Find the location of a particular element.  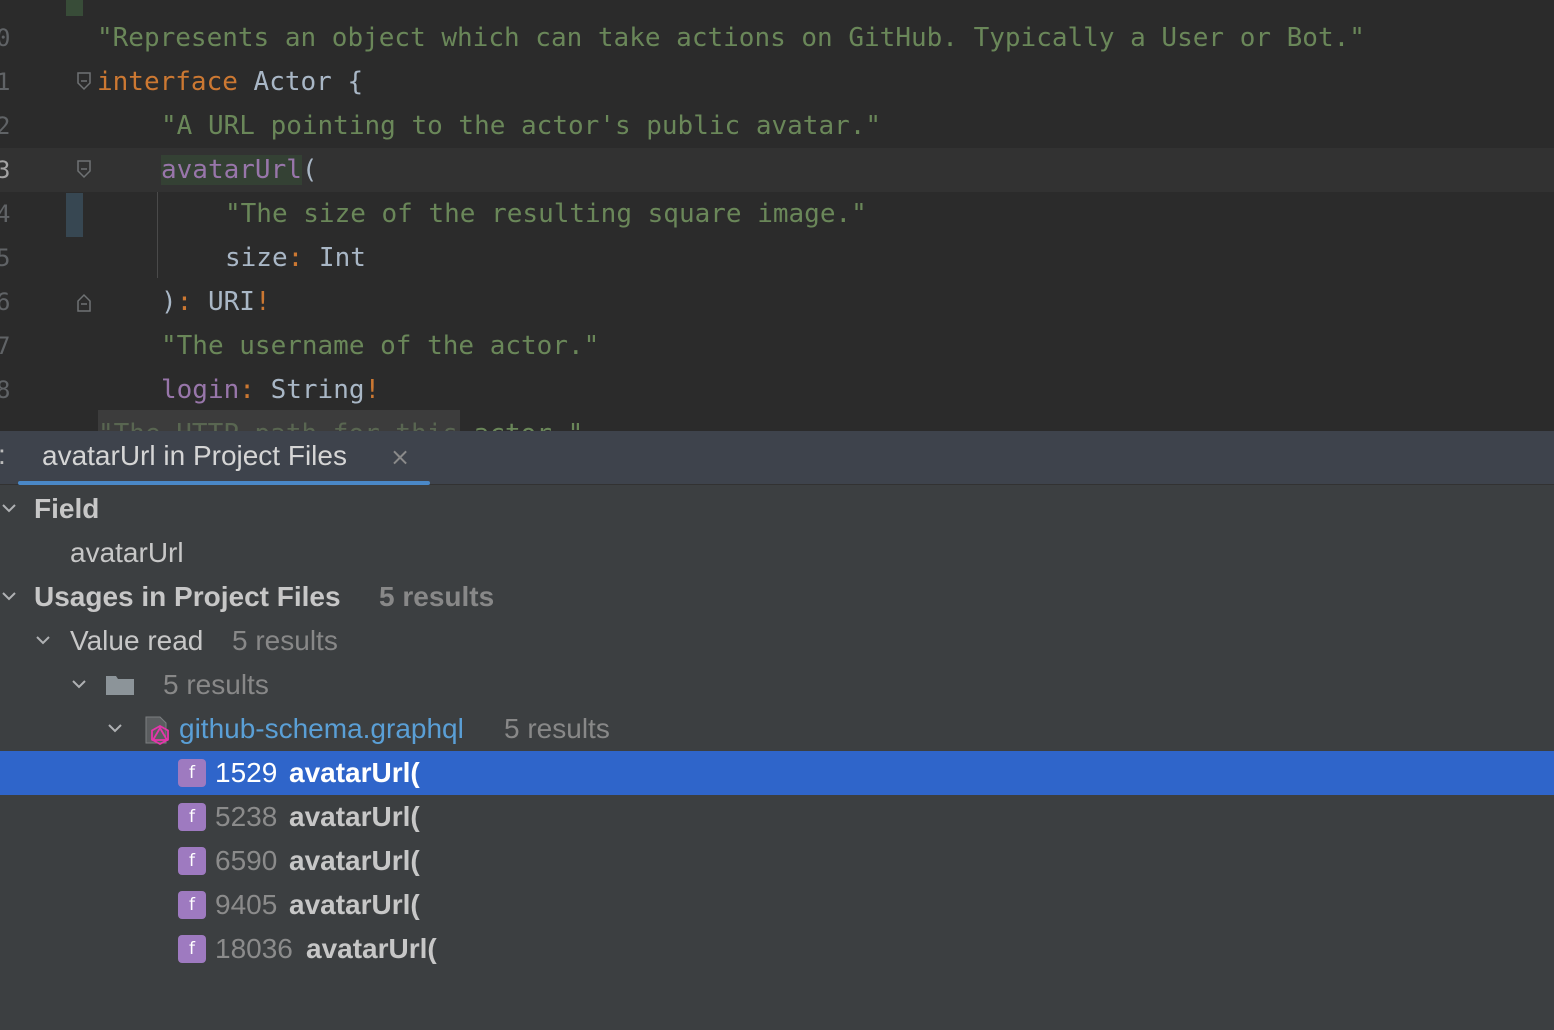

line-number: 5 is located at coordinates (5, 258).